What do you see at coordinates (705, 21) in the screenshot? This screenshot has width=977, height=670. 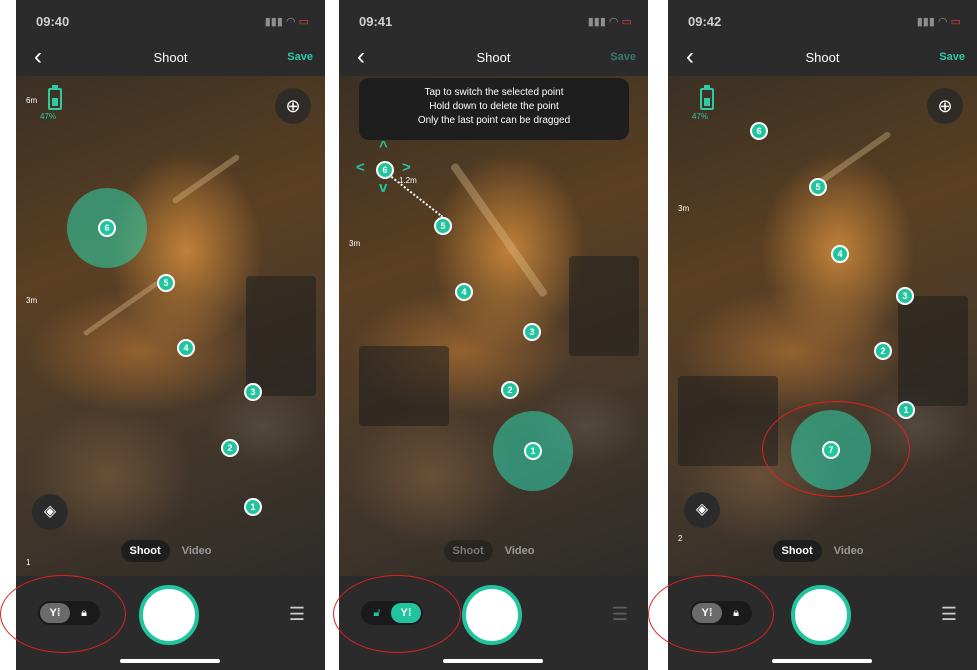 I see `status-time: 09:42` at bounding box center [705, 21].